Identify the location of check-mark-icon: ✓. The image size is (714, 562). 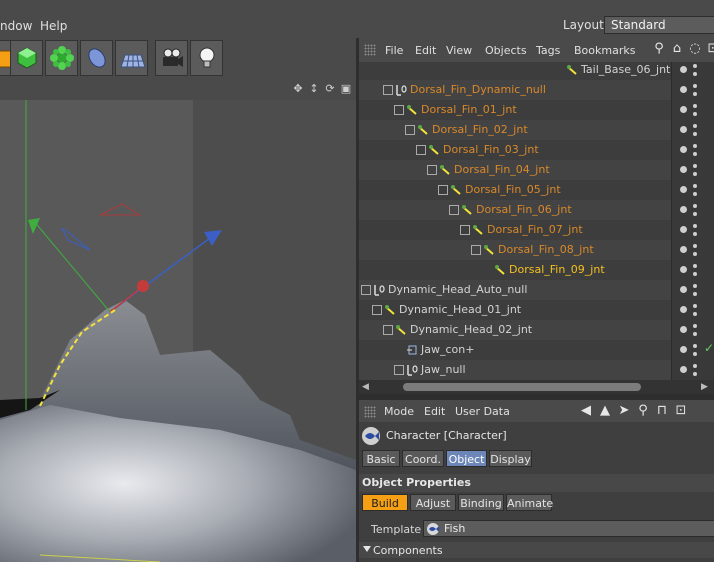
(709, 348).